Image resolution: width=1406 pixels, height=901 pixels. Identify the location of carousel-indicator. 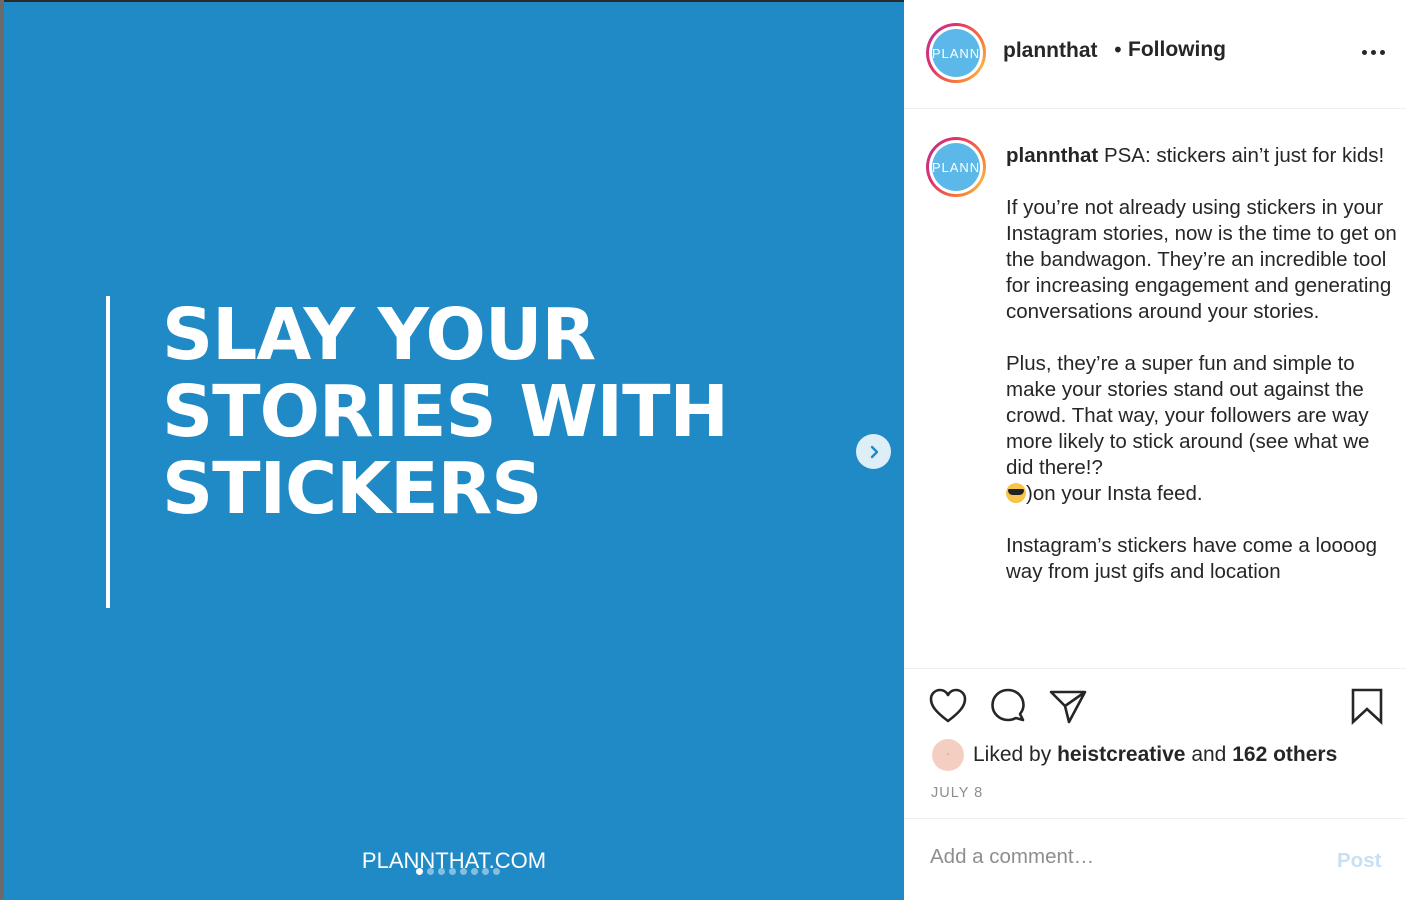
(454, 871).